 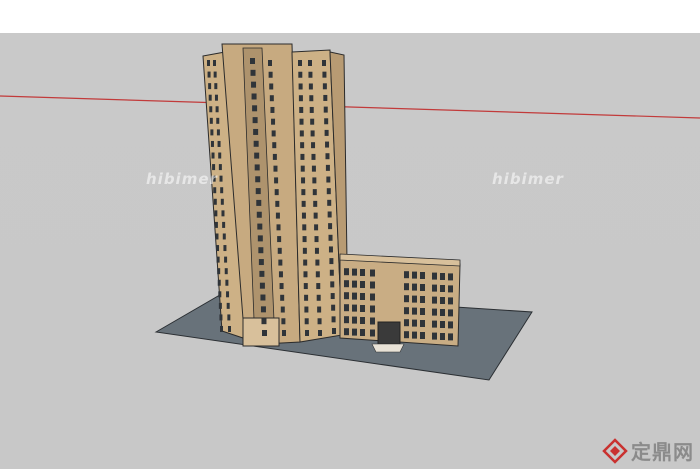 I want to click on tower-entrance, so click(x=261, y=332).